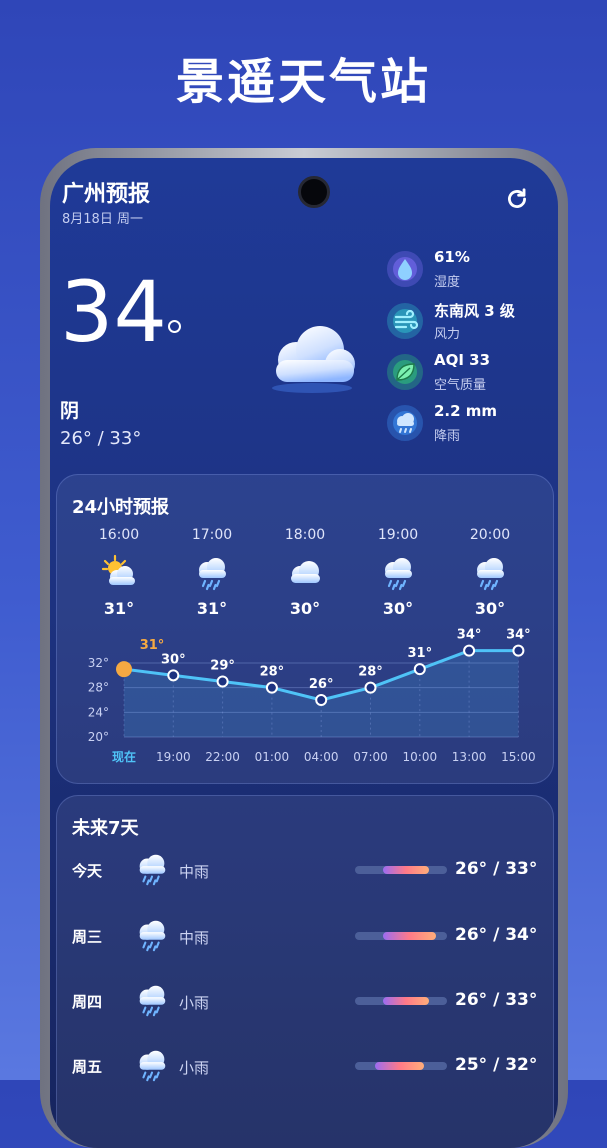 The image size is (607, 1148). I want to click on x-tick-label: 04:00, so click(321, 757).